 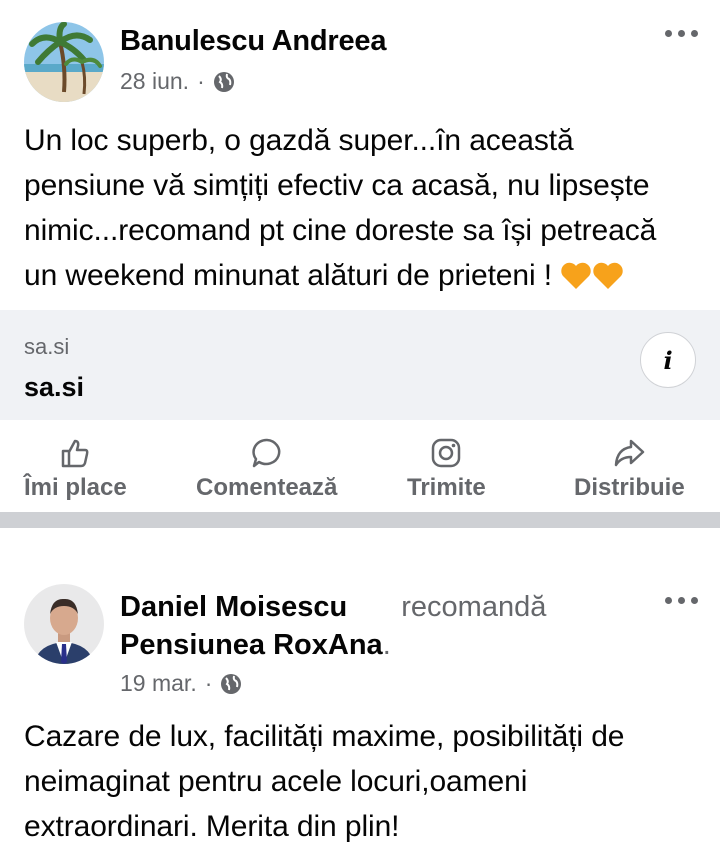 I want to click on share-label: Distribuie, so click(x=629, y=487).